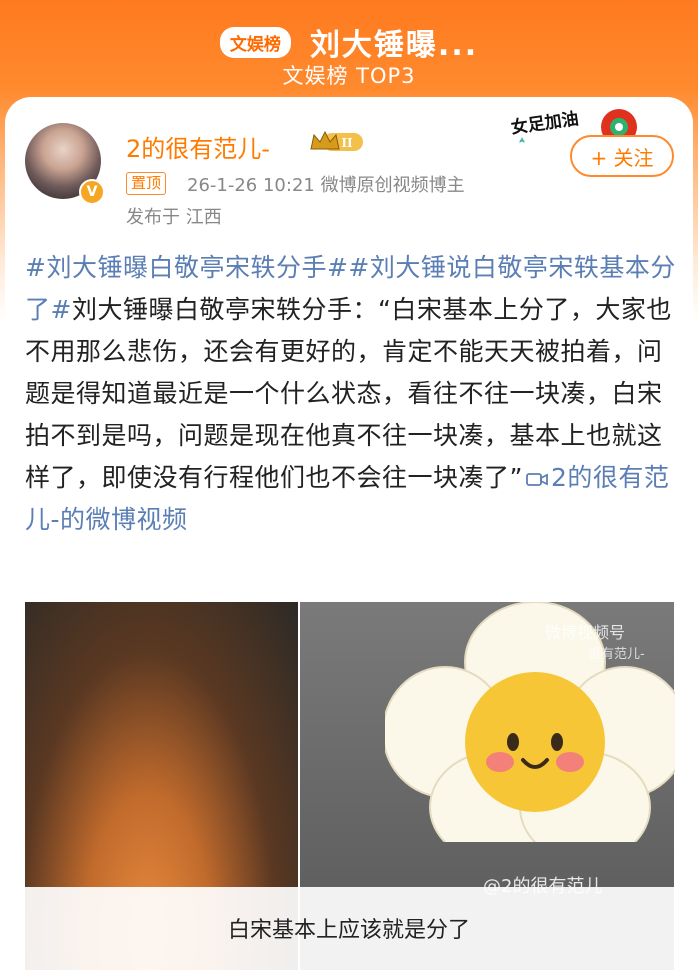 The width and height of the screenshot is (698, 970). I want to click on video-watermark: 微博视频号, so click(585, 632).